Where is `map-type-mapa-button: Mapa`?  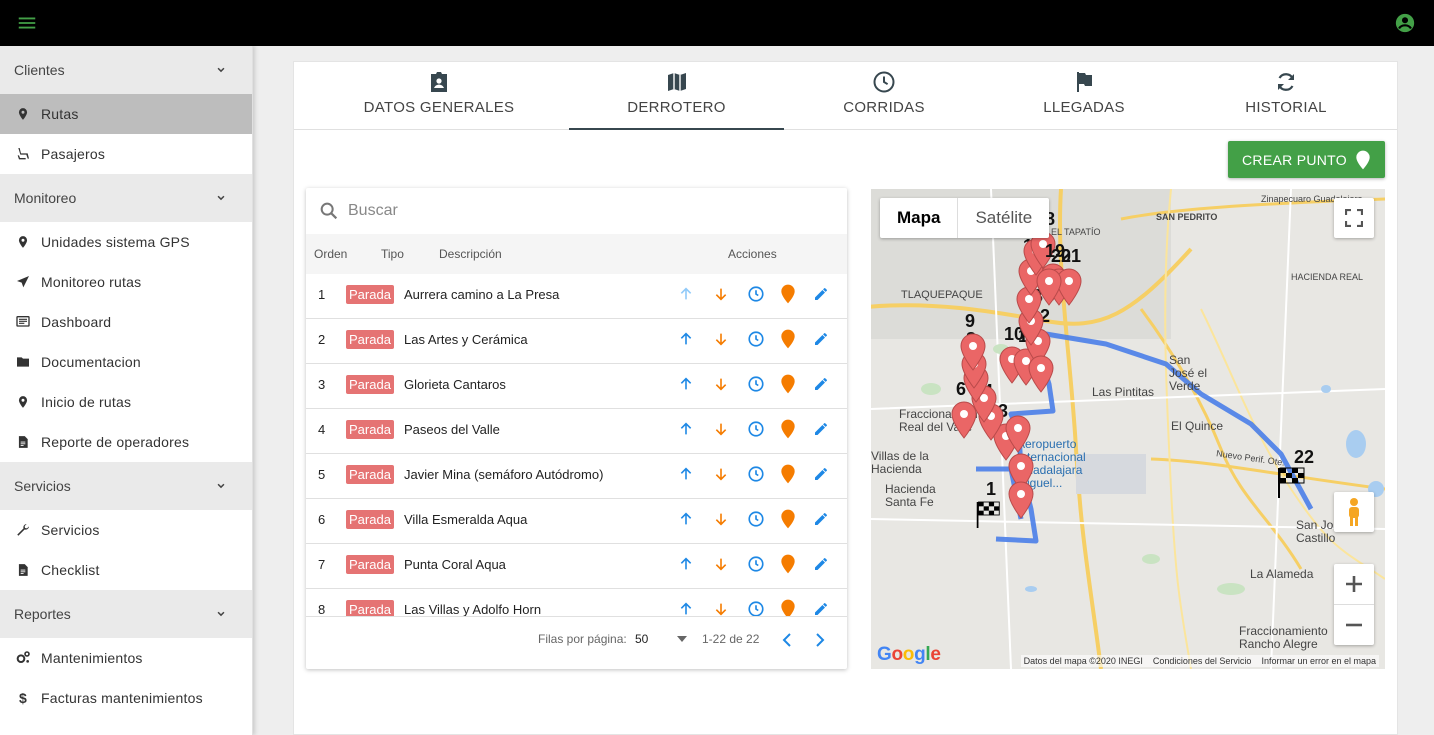 map-type-mapa-button: Mapa is located at coordinates (919, 218).